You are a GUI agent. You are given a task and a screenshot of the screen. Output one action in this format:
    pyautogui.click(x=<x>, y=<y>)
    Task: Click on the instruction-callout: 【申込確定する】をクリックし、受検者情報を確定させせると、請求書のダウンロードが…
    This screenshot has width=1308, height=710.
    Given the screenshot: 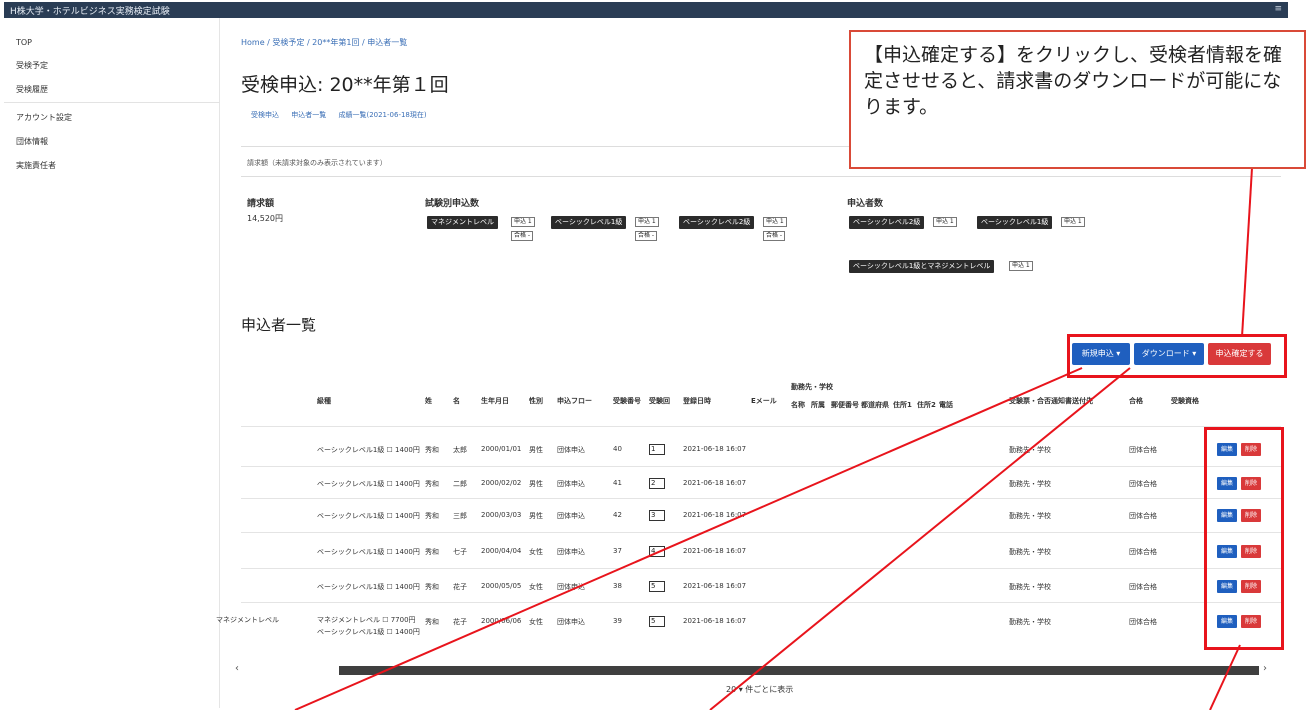 What is the action you would take?
    pyautogui.click(x=1077, y=99)
    